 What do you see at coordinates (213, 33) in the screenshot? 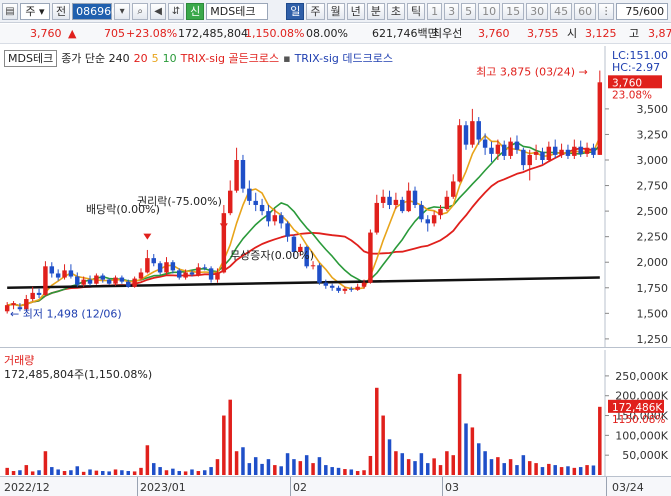
I see `volume-value: 172,485,804` at bounding box center [213, 33].